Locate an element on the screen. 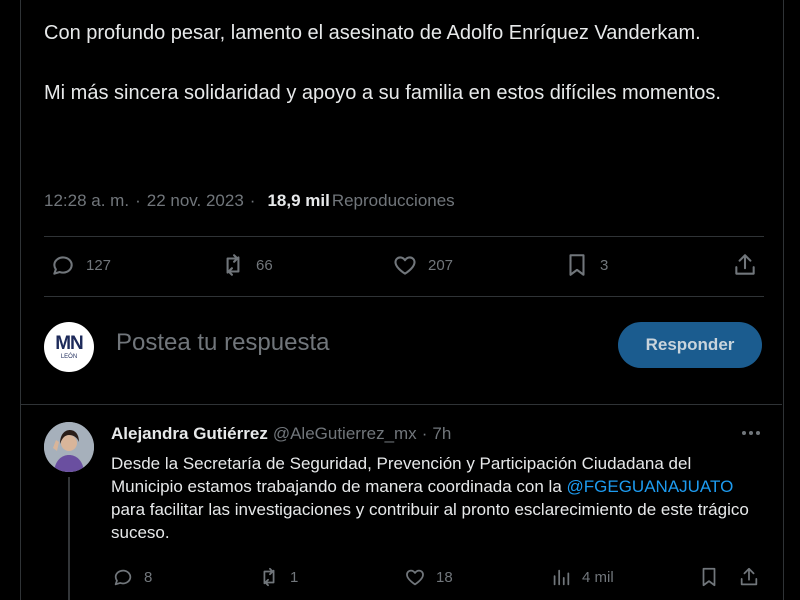  more-icon is located at coordinates (751, 433).